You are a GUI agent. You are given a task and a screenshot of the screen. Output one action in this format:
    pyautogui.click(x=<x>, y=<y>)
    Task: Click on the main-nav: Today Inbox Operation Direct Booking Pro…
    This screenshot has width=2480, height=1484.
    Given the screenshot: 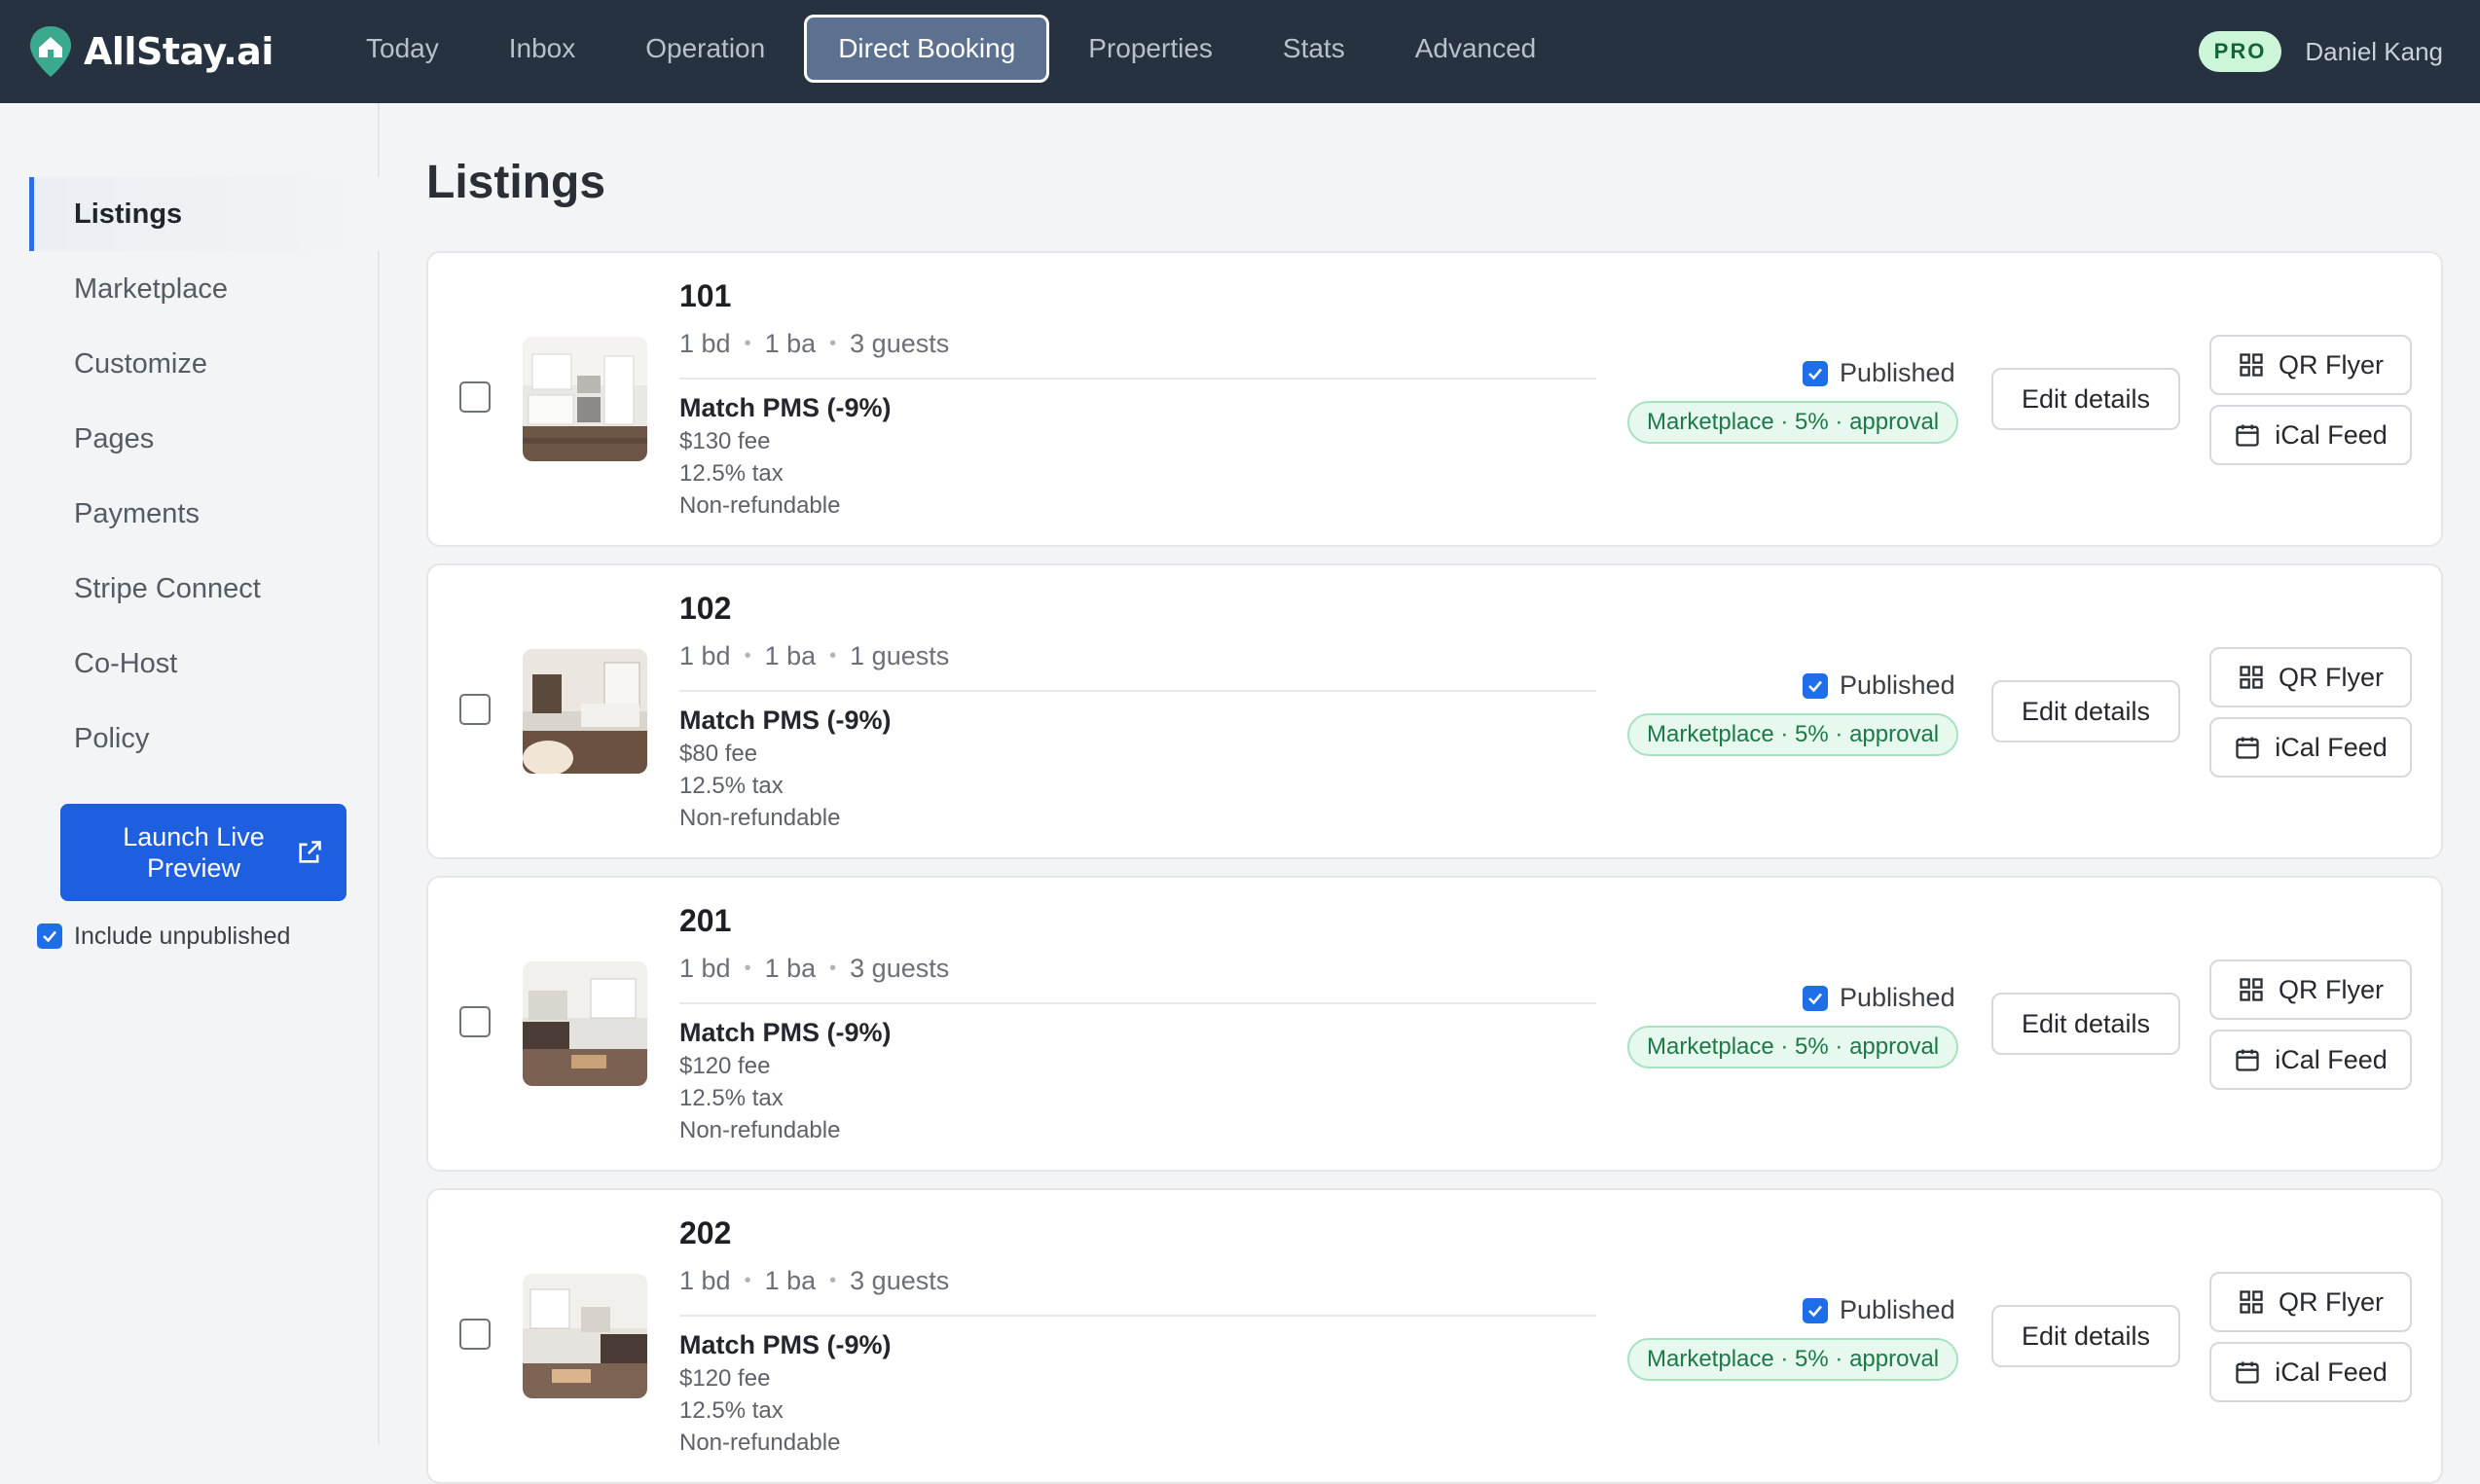 What is the action you would take?
    pyautogui.click(x=951, y=49)
    